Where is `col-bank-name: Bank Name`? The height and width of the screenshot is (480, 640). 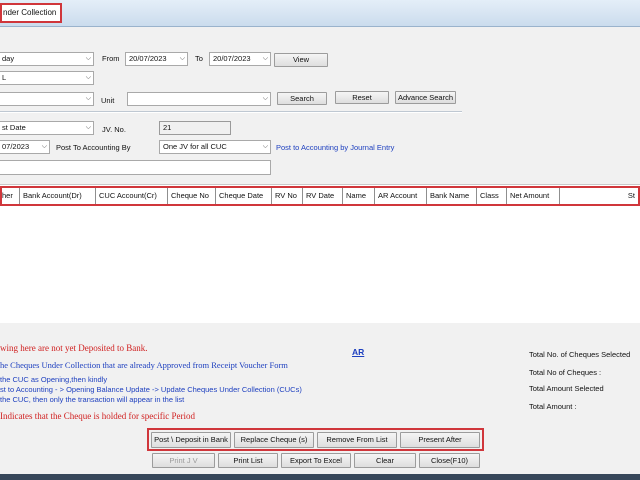
col-bank-name: Bank Name is located at coordinates (452, 196).